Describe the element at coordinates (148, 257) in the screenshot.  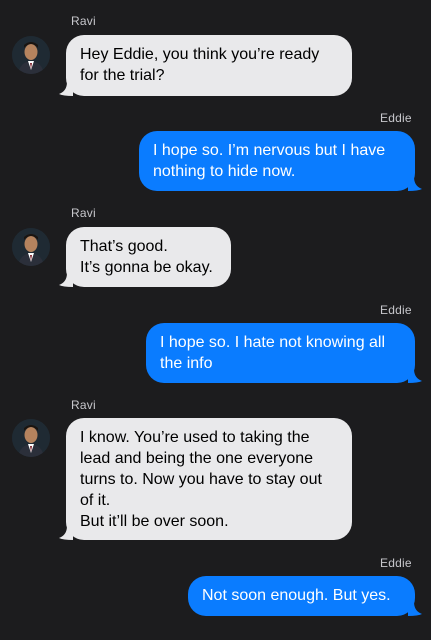
I see `message-bubble-incoming: That’s good. It’s gonna be okay.` at that location.